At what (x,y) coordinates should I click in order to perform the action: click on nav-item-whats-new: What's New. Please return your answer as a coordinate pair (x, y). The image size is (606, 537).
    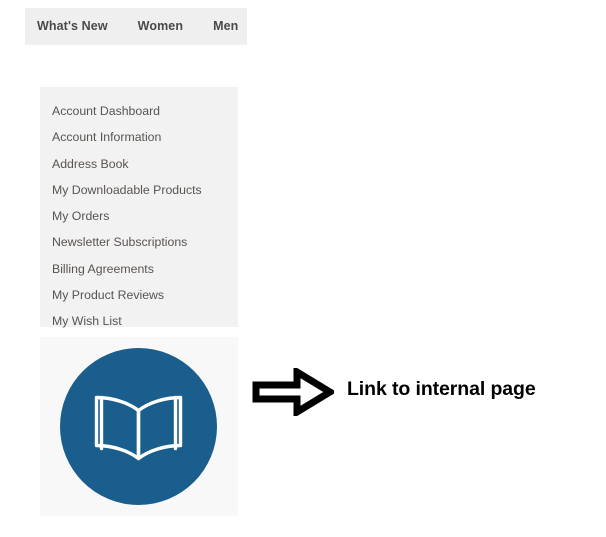
    Looking at the image, I should click on (72, 26).